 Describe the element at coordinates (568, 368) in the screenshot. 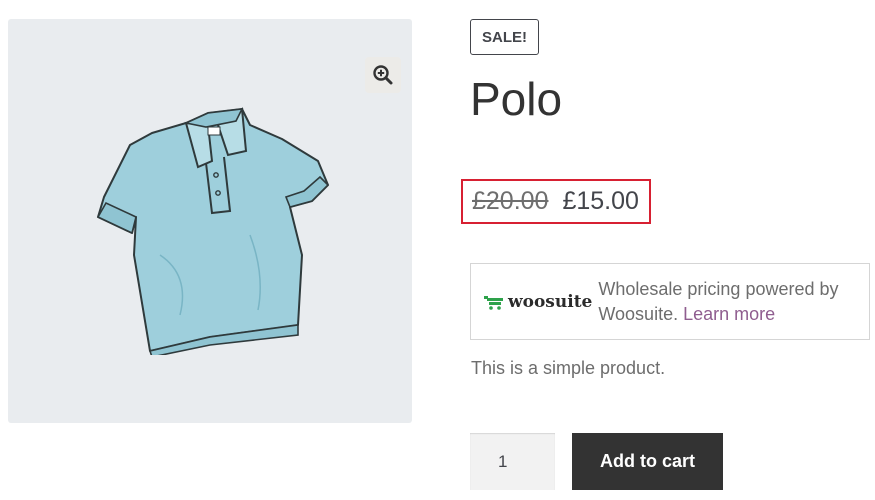

I see `product-description: This is a simple product.` at that location.